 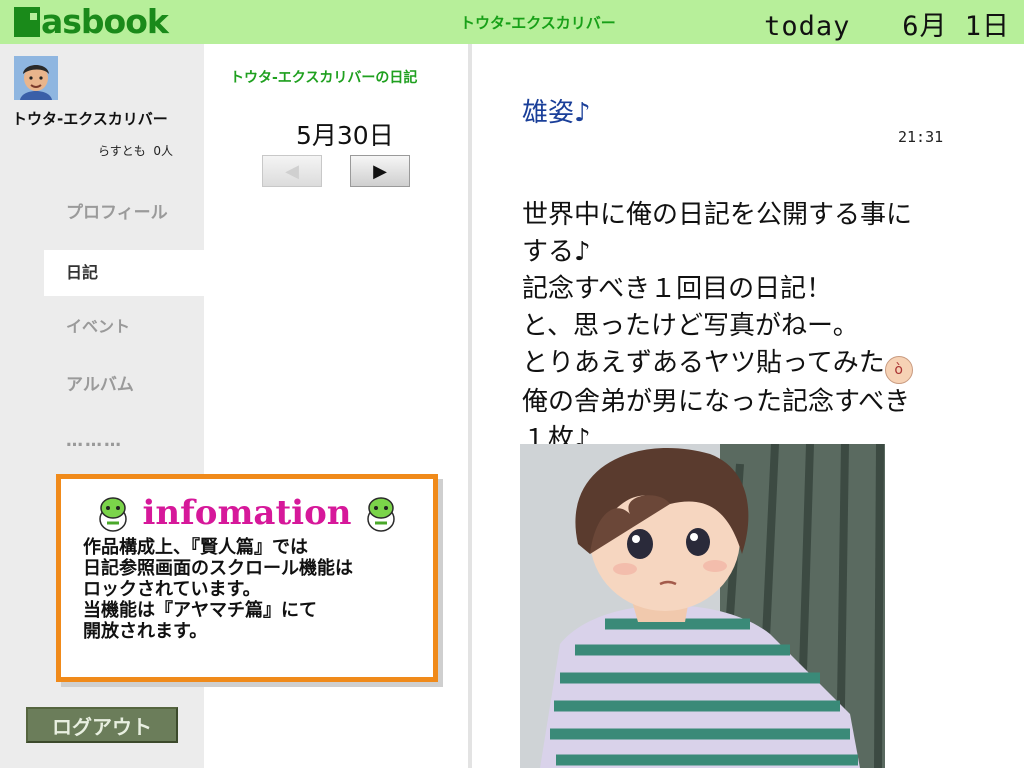 I want to click on information-title: infomation, so click(x=247, y=513).